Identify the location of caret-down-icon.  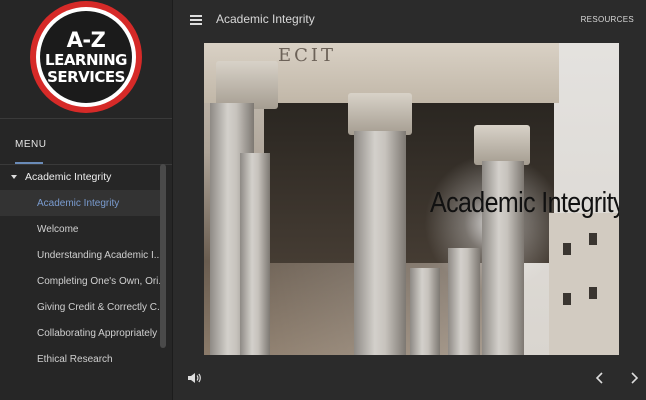
(14, 177).